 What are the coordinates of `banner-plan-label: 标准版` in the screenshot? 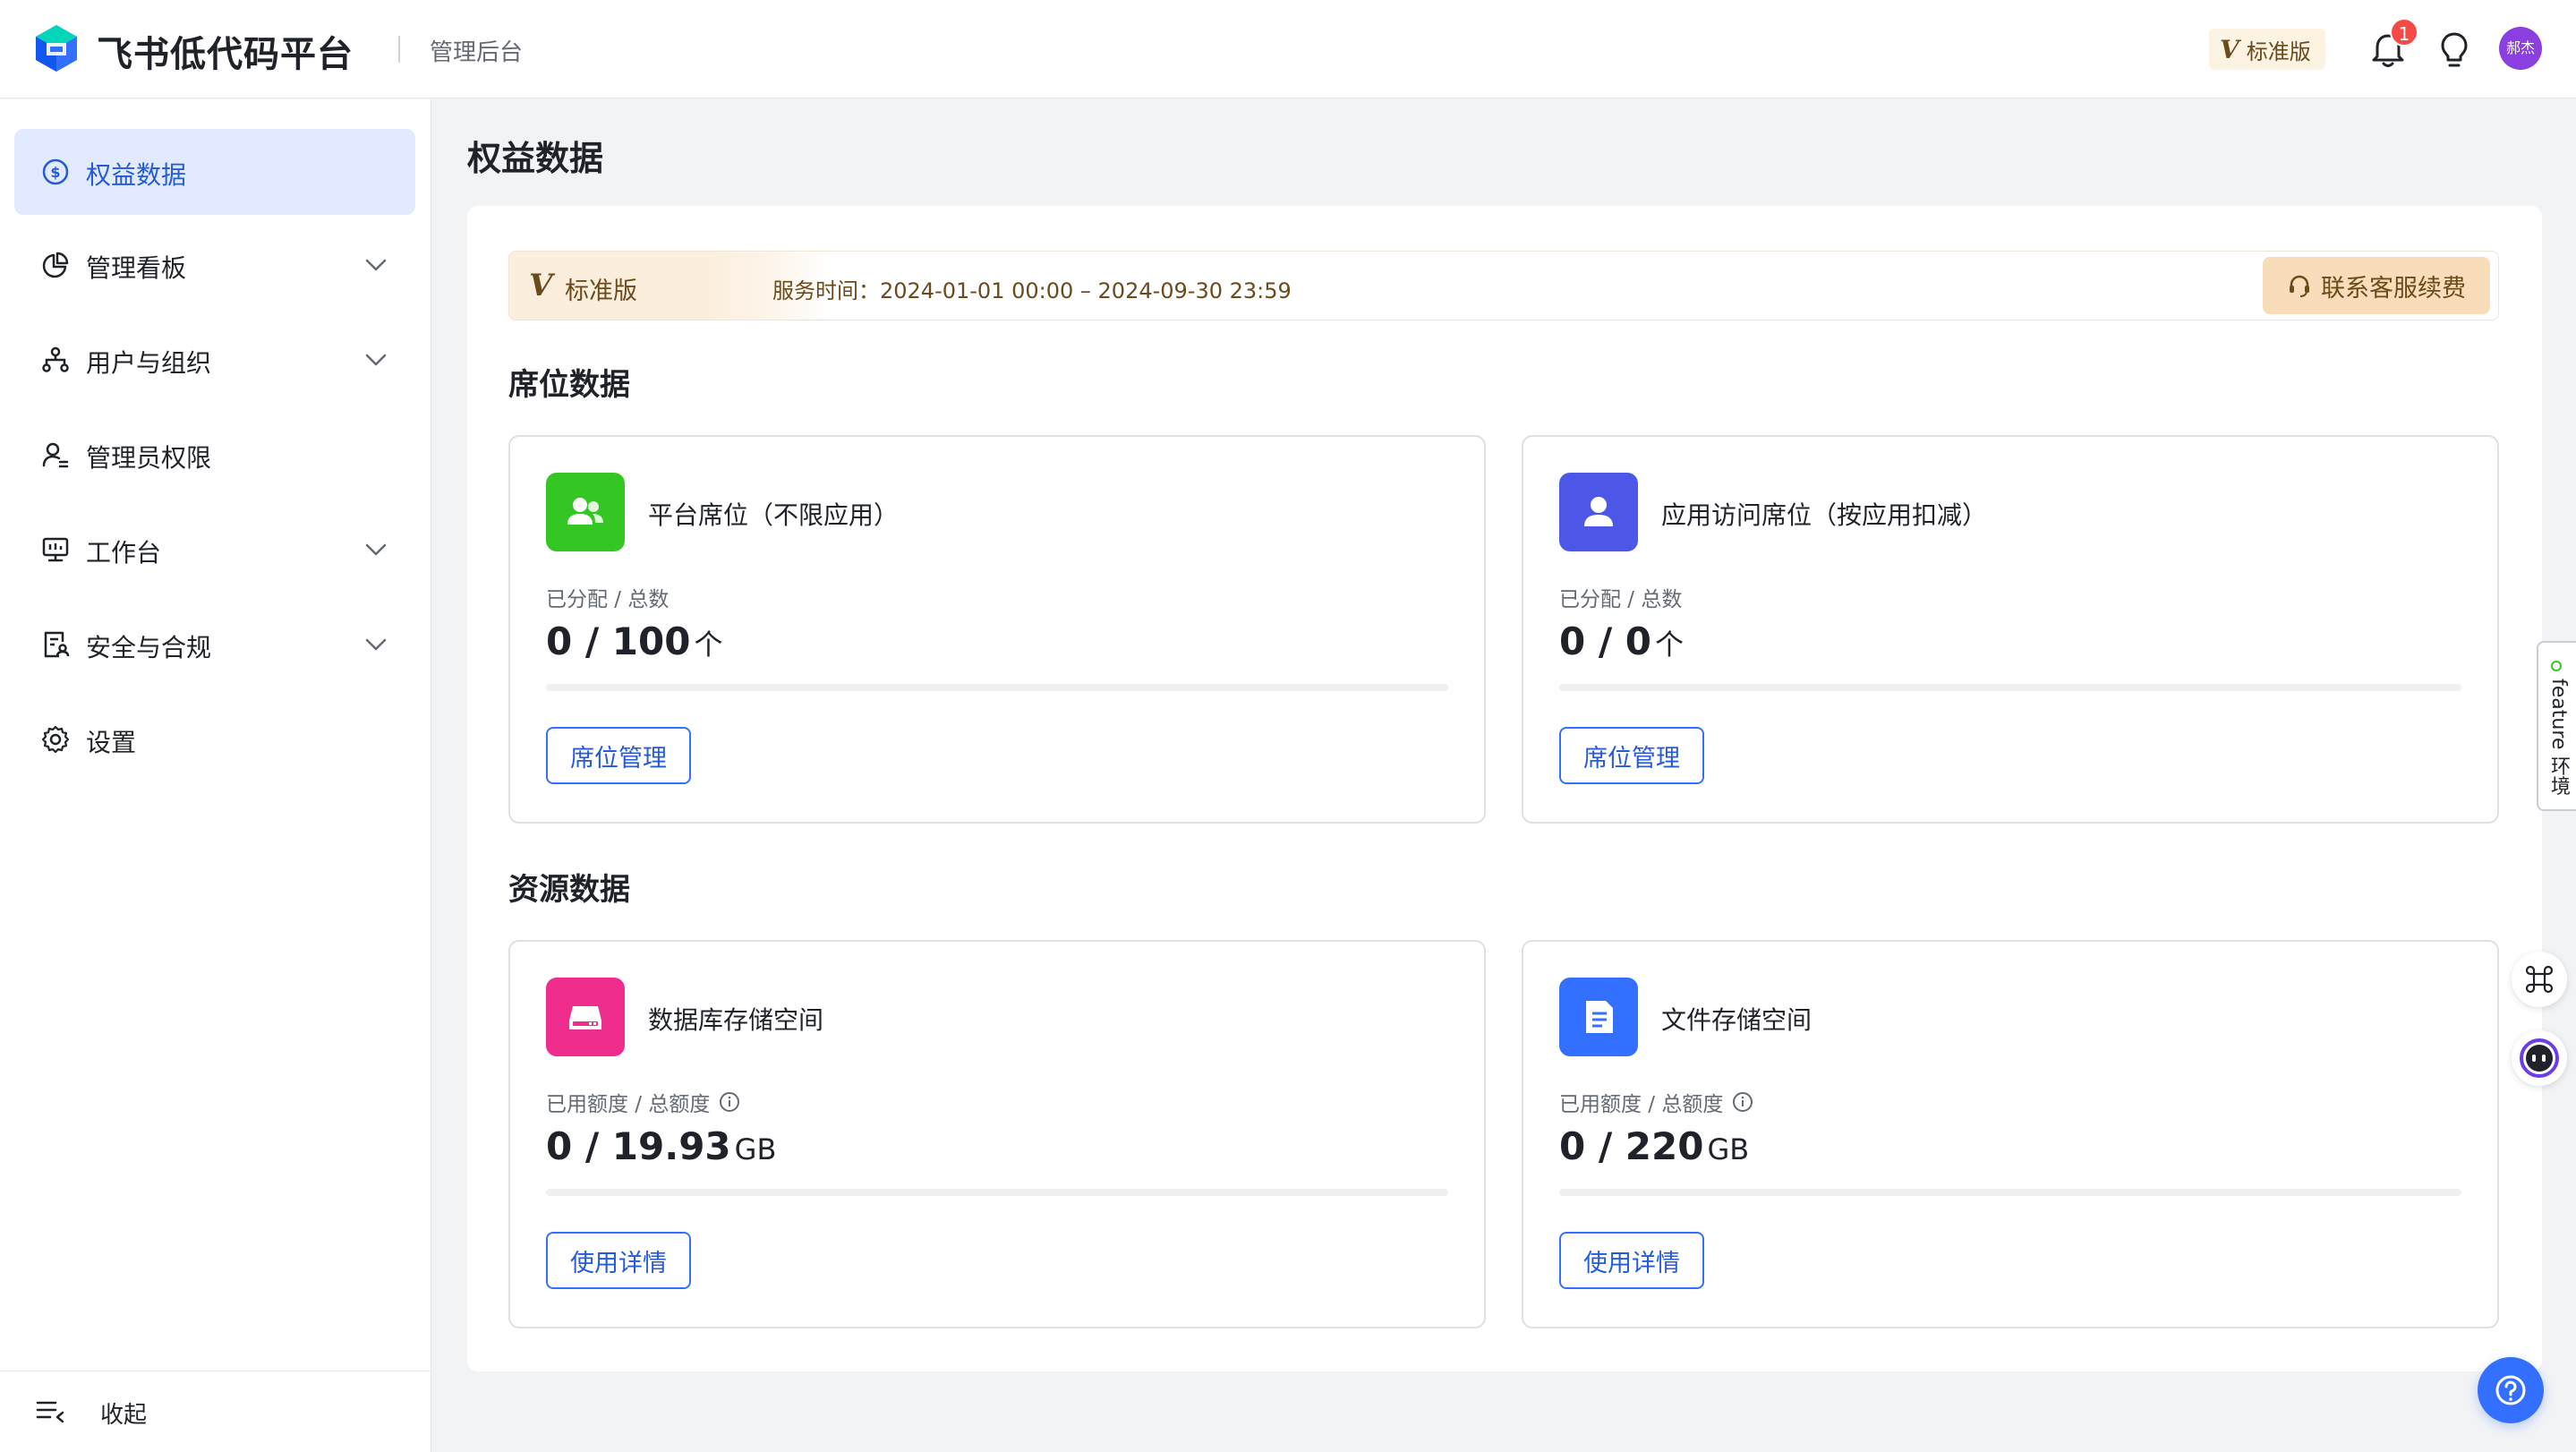 It's located at (601, 291).